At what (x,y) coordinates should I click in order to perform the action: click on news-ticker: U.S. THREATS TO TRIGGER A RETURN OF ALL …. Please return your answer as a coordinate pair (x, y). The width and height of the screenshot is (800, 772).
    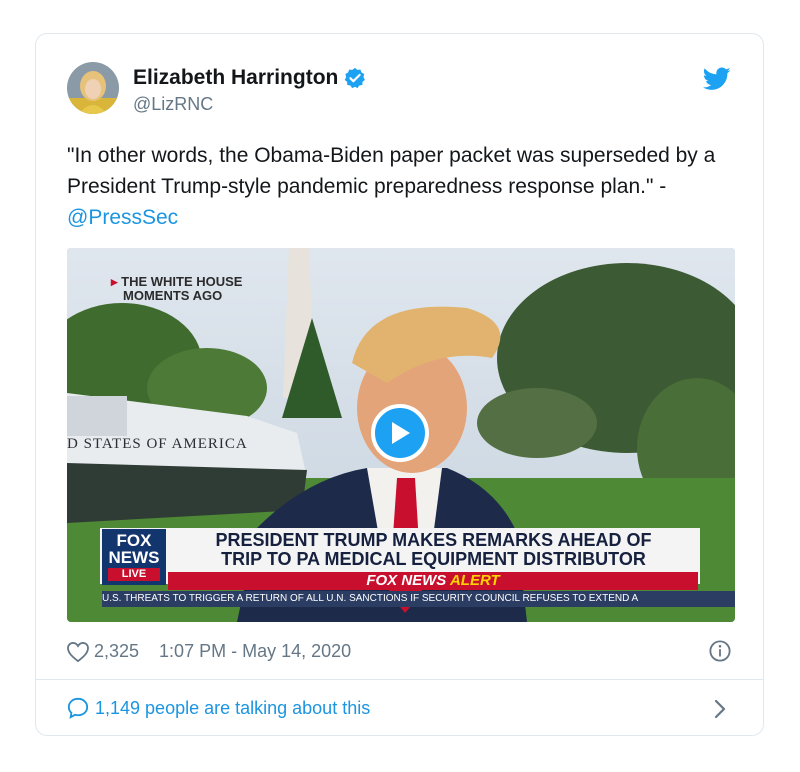
    Looking at the image, I should click on (418, 599).